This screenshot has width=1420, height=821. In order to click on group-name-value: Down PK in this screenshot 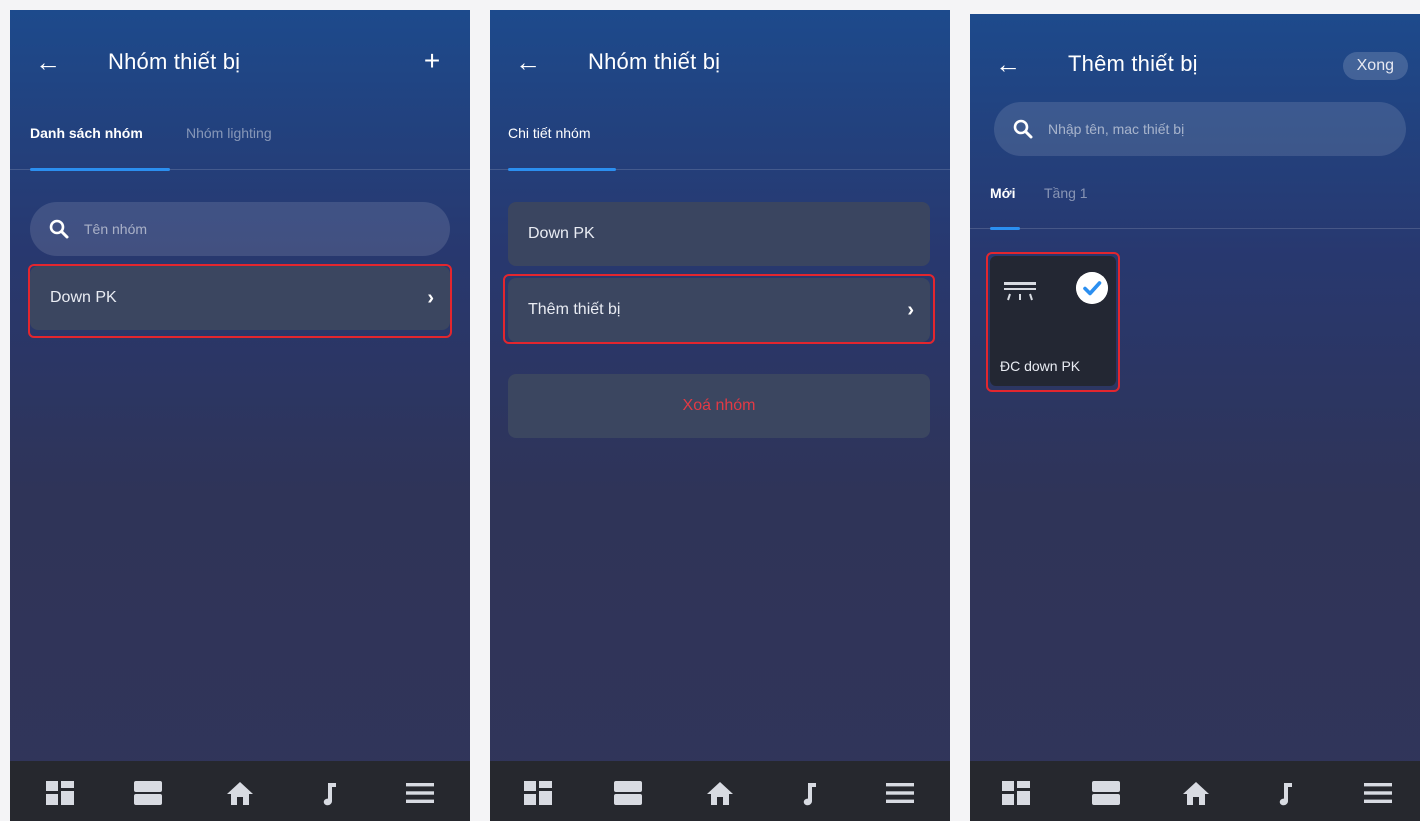, I will do `click(561, 233)`.